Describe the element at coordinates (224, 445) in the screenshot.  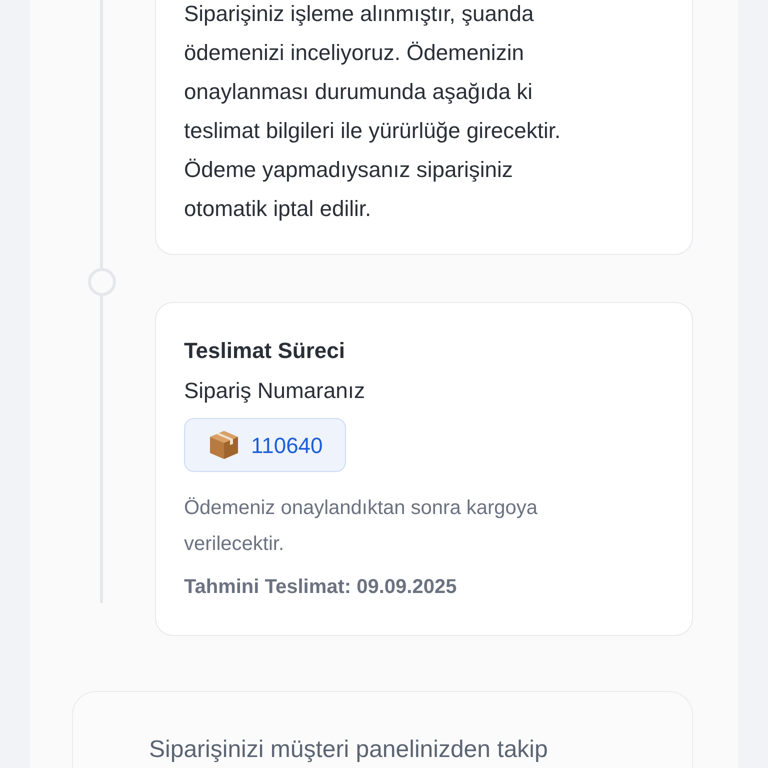
I see `package-icon` at that location.